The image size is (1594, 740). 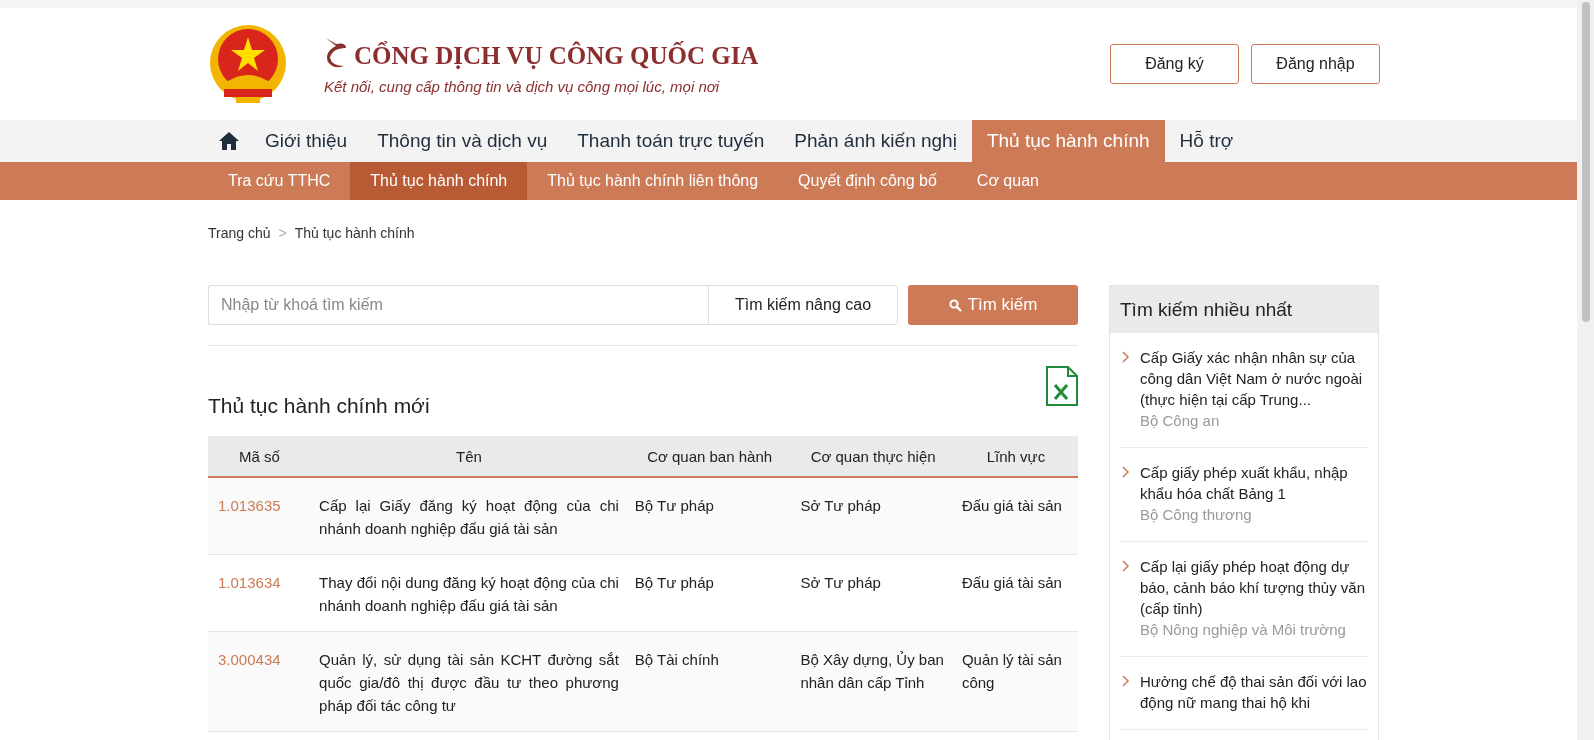 I want to click on column-header: Mã số, so click(x=260, y=456).